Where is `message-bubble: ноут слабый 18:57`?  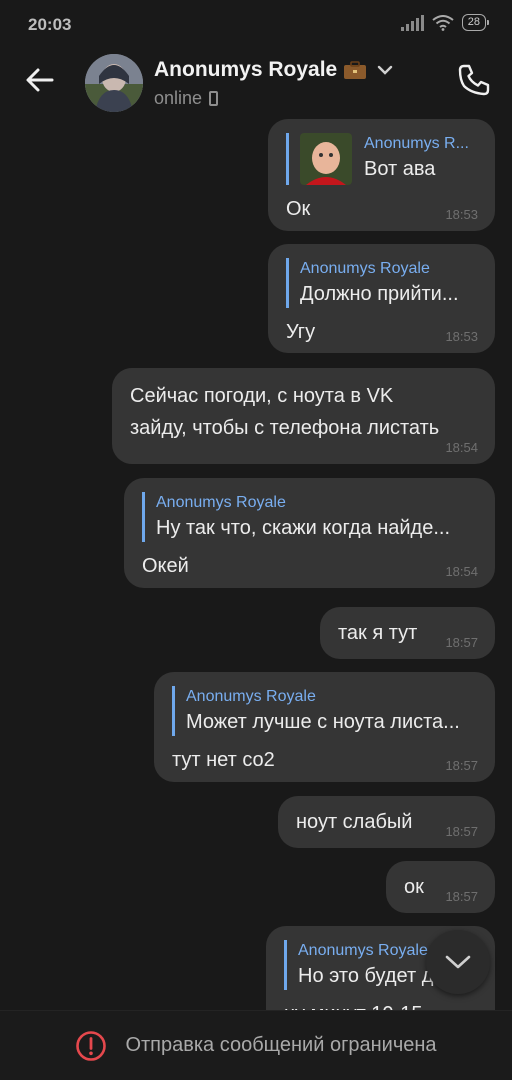
message-bubble: ноут слабый 18:57 is located at coordinates (386, 822).